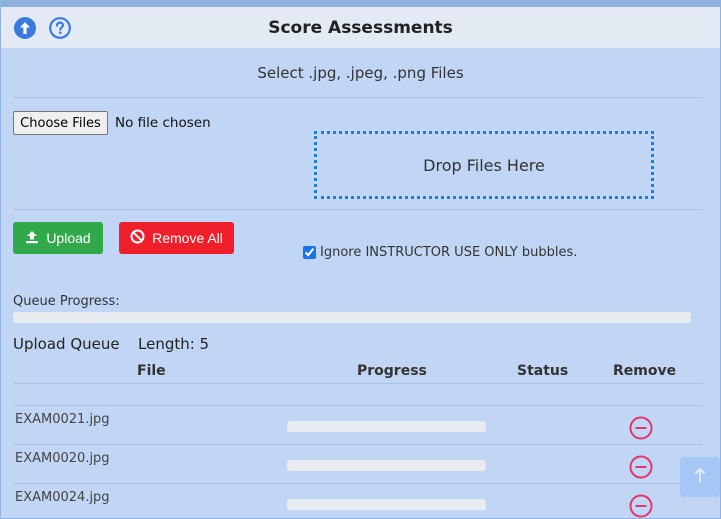 The width and height of the screenshot is (721, 519). I want to click on column-header-status: Status, so click(543, 371).